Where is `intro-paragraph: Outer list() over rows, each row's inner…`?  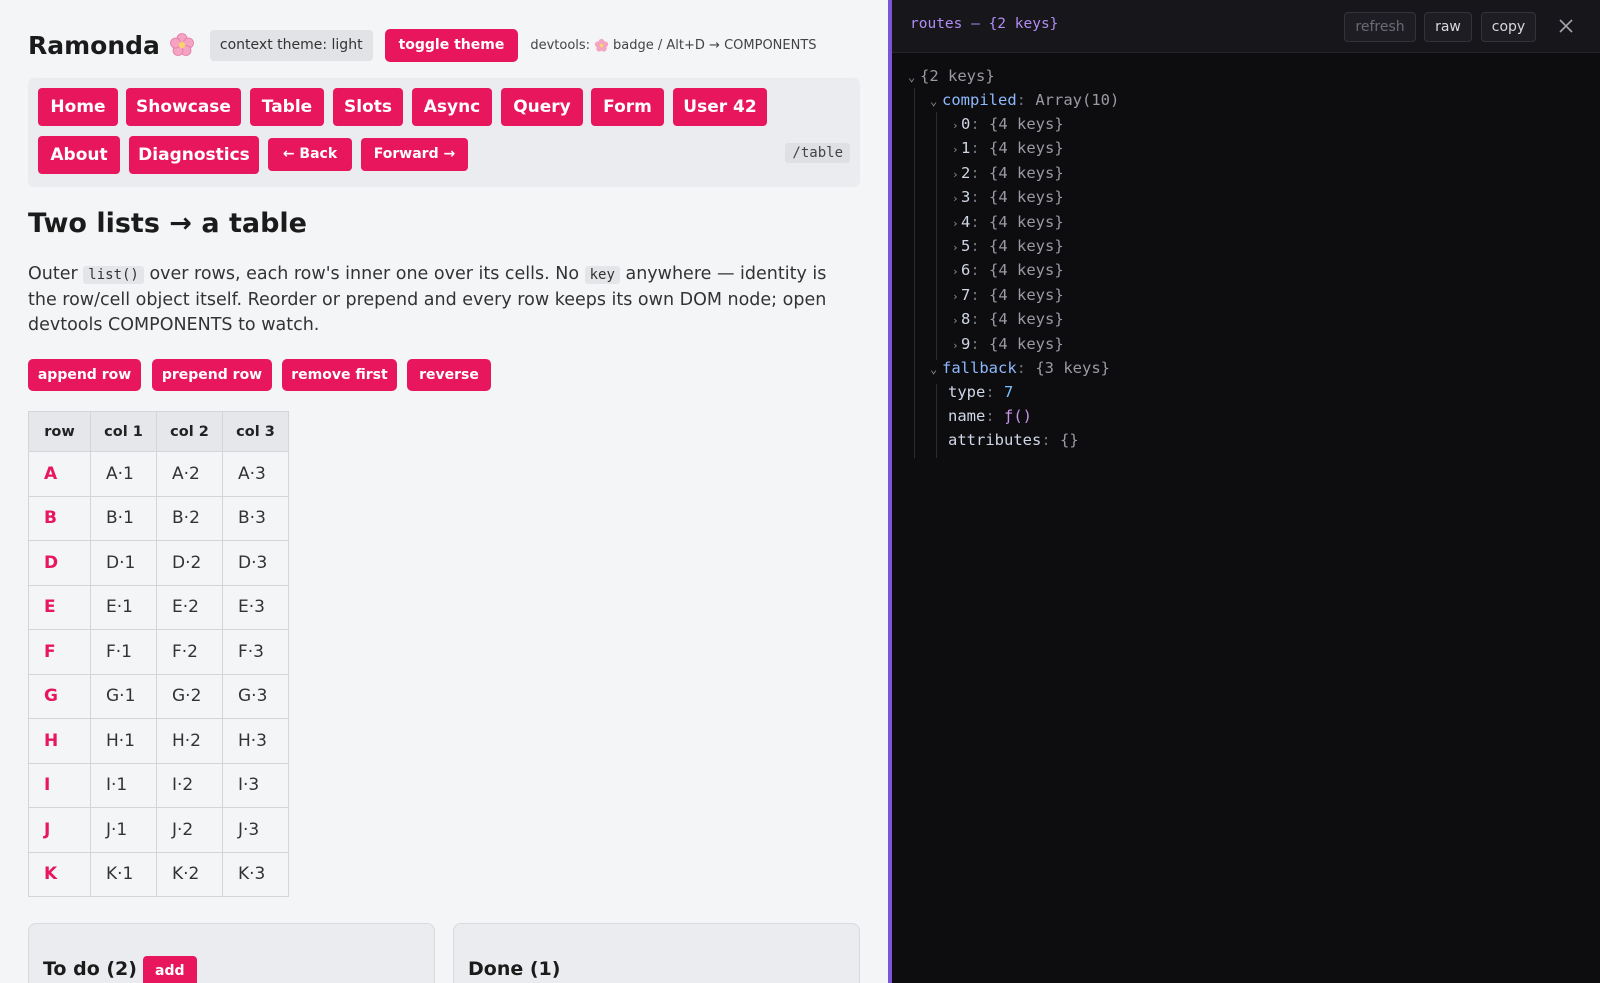 intro-paragraph: Outer list() over rows, each row's inner… is located at coordinates (427, 299).